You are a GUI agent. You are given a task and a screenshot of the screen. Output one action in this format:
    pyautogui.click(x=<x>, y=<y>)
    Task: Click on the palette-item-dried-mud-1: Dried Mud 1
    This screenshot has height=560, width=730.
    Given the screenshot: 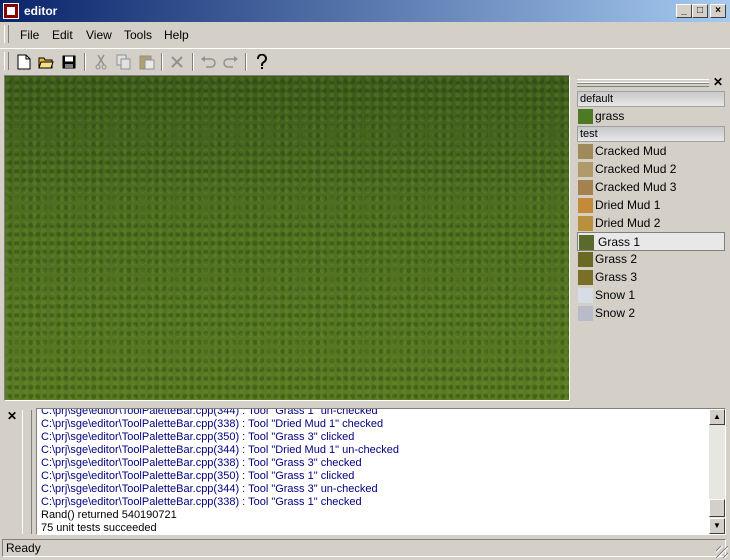 What is the action you would take?
    pyautogui.click(x=651, y=205)
    